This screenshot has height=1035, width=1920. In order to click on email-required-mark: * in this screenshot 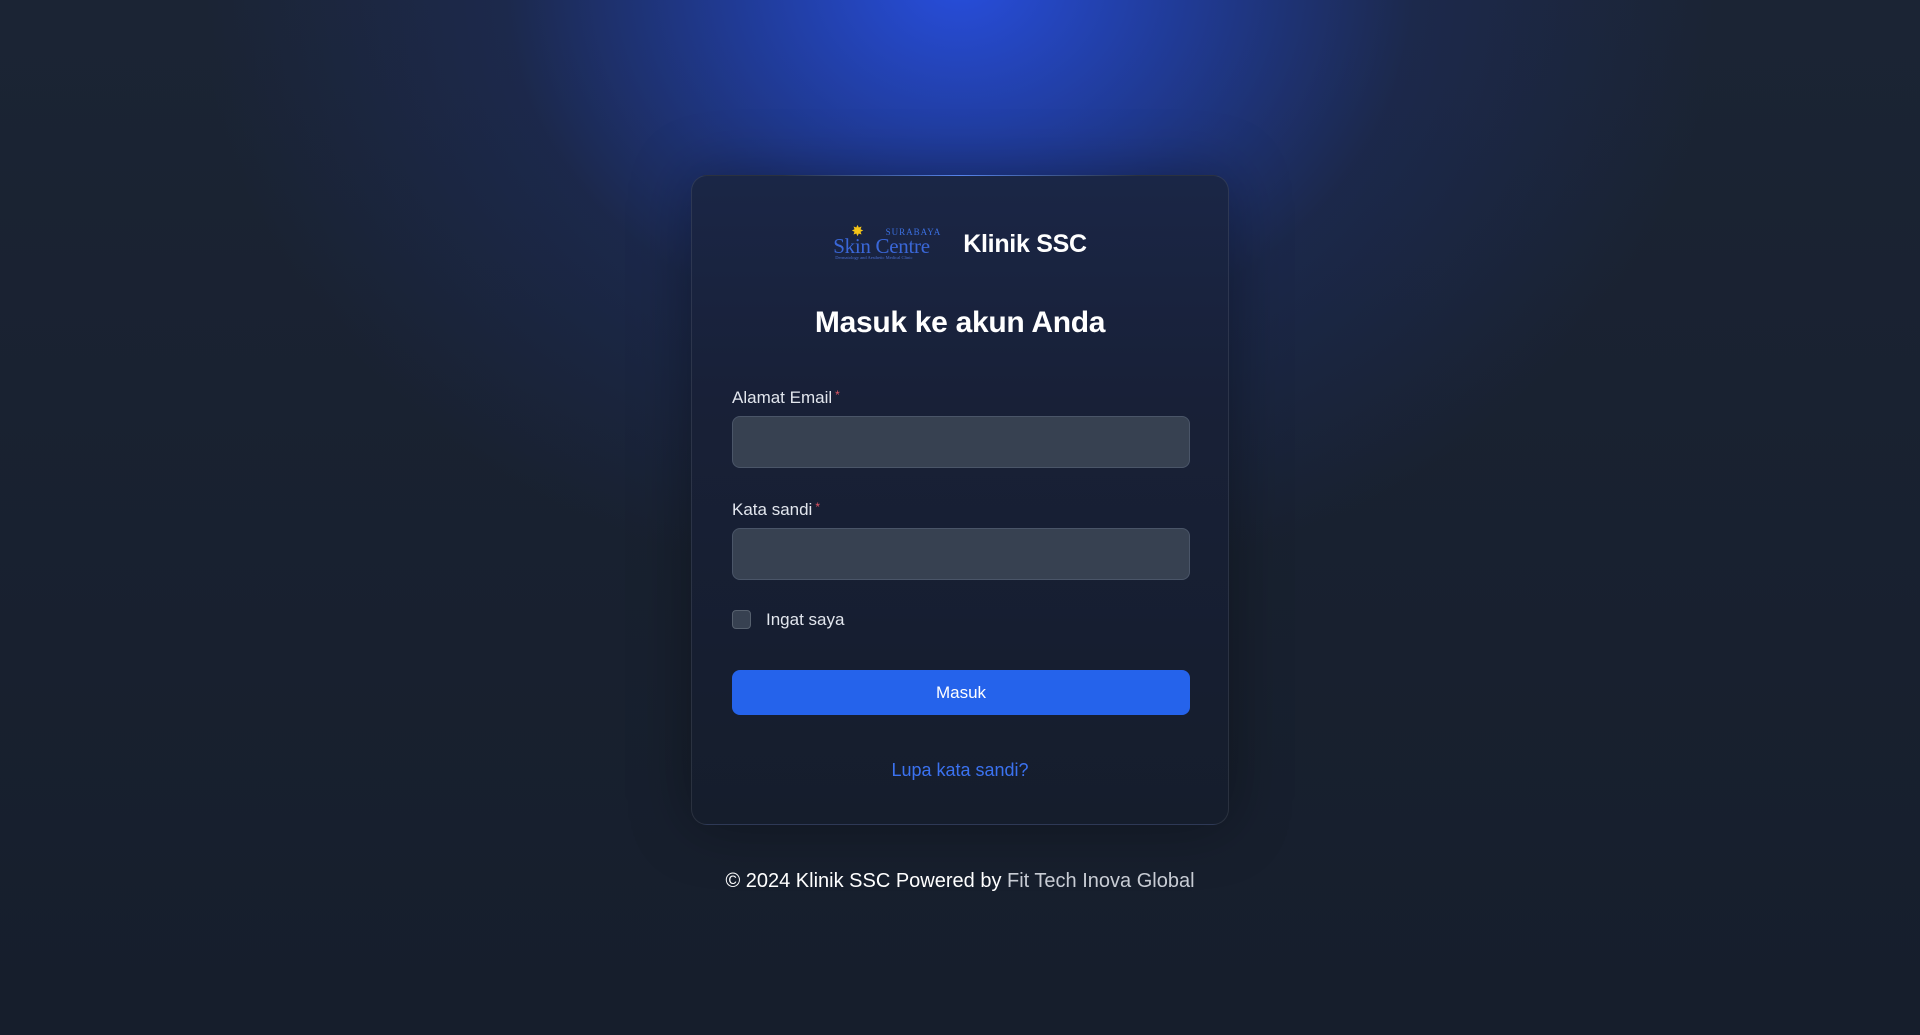, I will do `click(837, 395)`.